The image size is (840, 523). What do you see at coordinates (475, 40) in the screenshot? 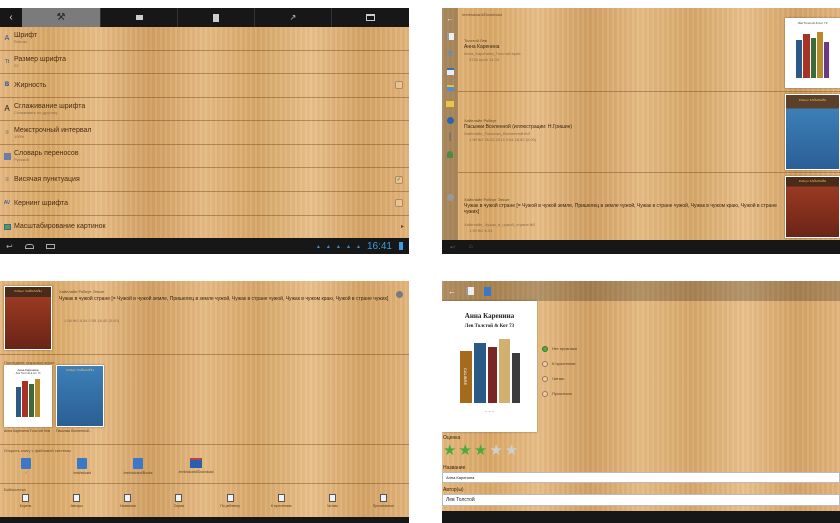
I see `book-author: Толстой Лев` at bounding box center [475, 40].